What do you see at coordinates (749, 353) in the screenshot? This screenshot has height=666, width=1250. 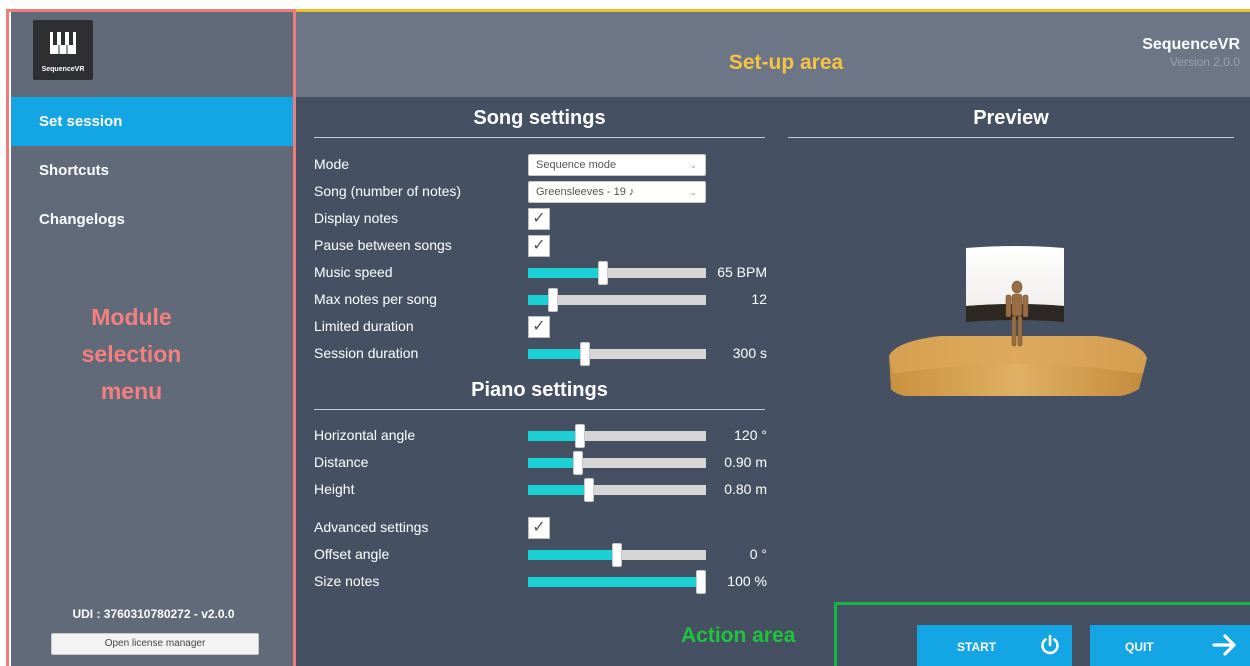 I see `session-duration-value: 300 s` at bounding box center [749, 353].